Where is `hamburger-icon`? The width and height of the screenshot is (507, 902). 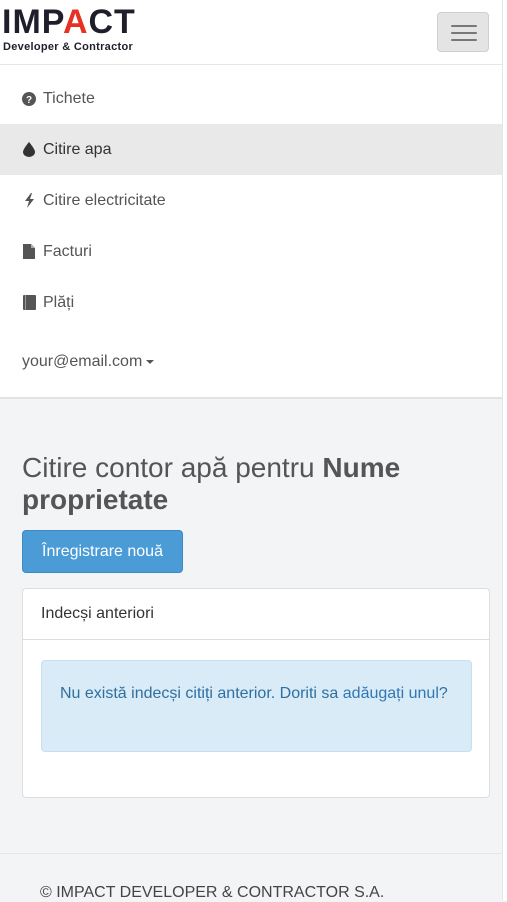 hamburger-icon is located at coordinates (464, 26).